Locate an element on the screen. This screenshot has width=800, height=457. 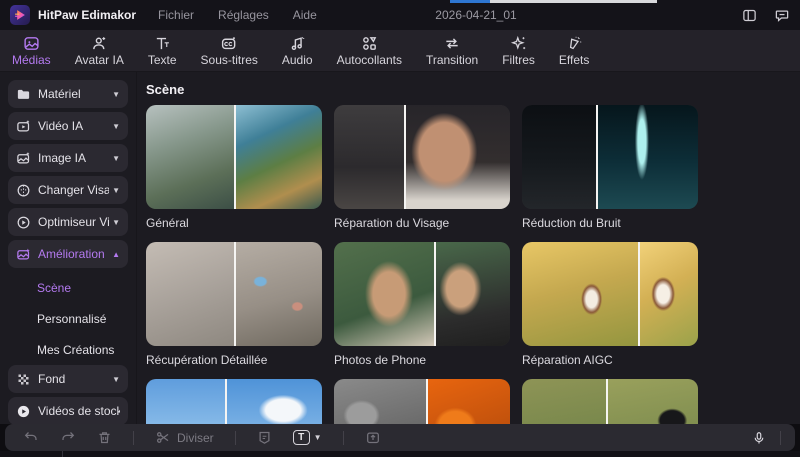
layout-panel-icon is located at coordinates (749, 15).